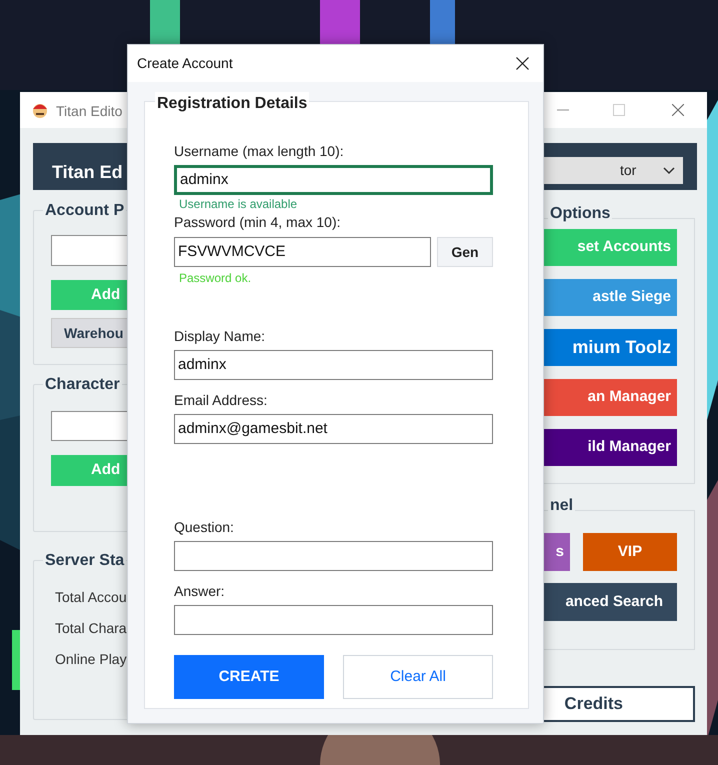 The image size is (718, 765). Describe the element at coordinates (249, 677) in the screenshot. I see `create-button: CREATE` at that location.